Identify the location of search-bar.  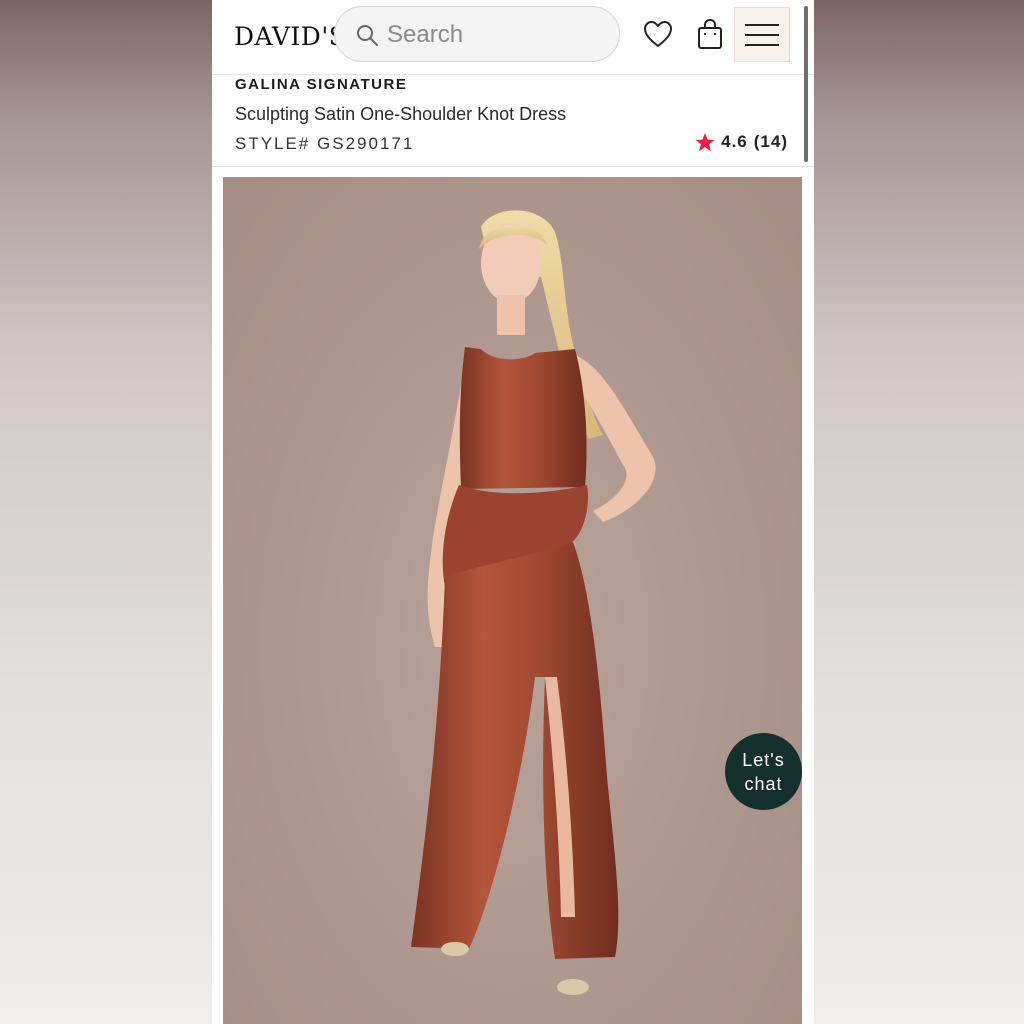
(477, 34).